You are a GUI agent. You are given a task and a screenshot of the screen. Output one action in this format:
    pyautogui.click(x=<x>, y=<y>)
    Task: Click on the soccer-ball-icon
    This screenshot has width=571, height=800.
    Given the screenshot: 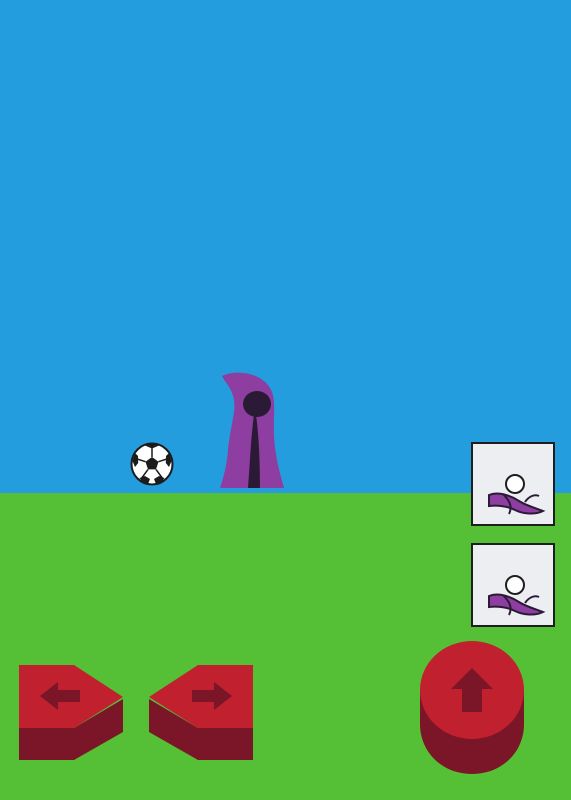 What is the action you would take?
    pyautogui.click(x=152, y=464)
    